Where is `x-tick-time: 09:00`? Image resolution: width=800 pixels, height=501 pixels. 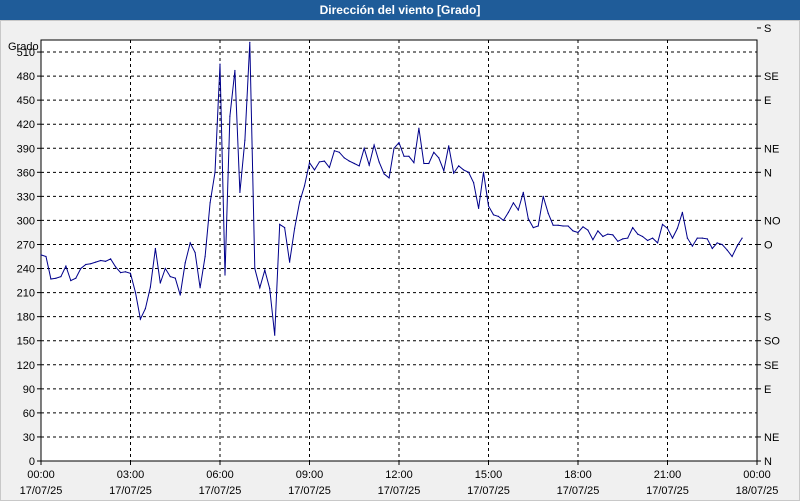 x-tick-time: 09:00 is located at coordinates (310, 475).